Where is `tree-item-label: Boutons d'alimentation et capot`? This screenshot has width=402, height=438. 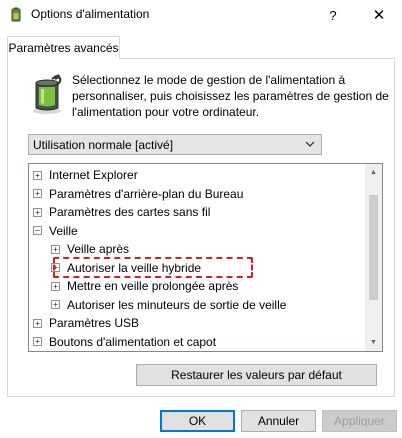 tree-item-label: Boutons d'alimentation et capot is located at coordinates (133, 341).